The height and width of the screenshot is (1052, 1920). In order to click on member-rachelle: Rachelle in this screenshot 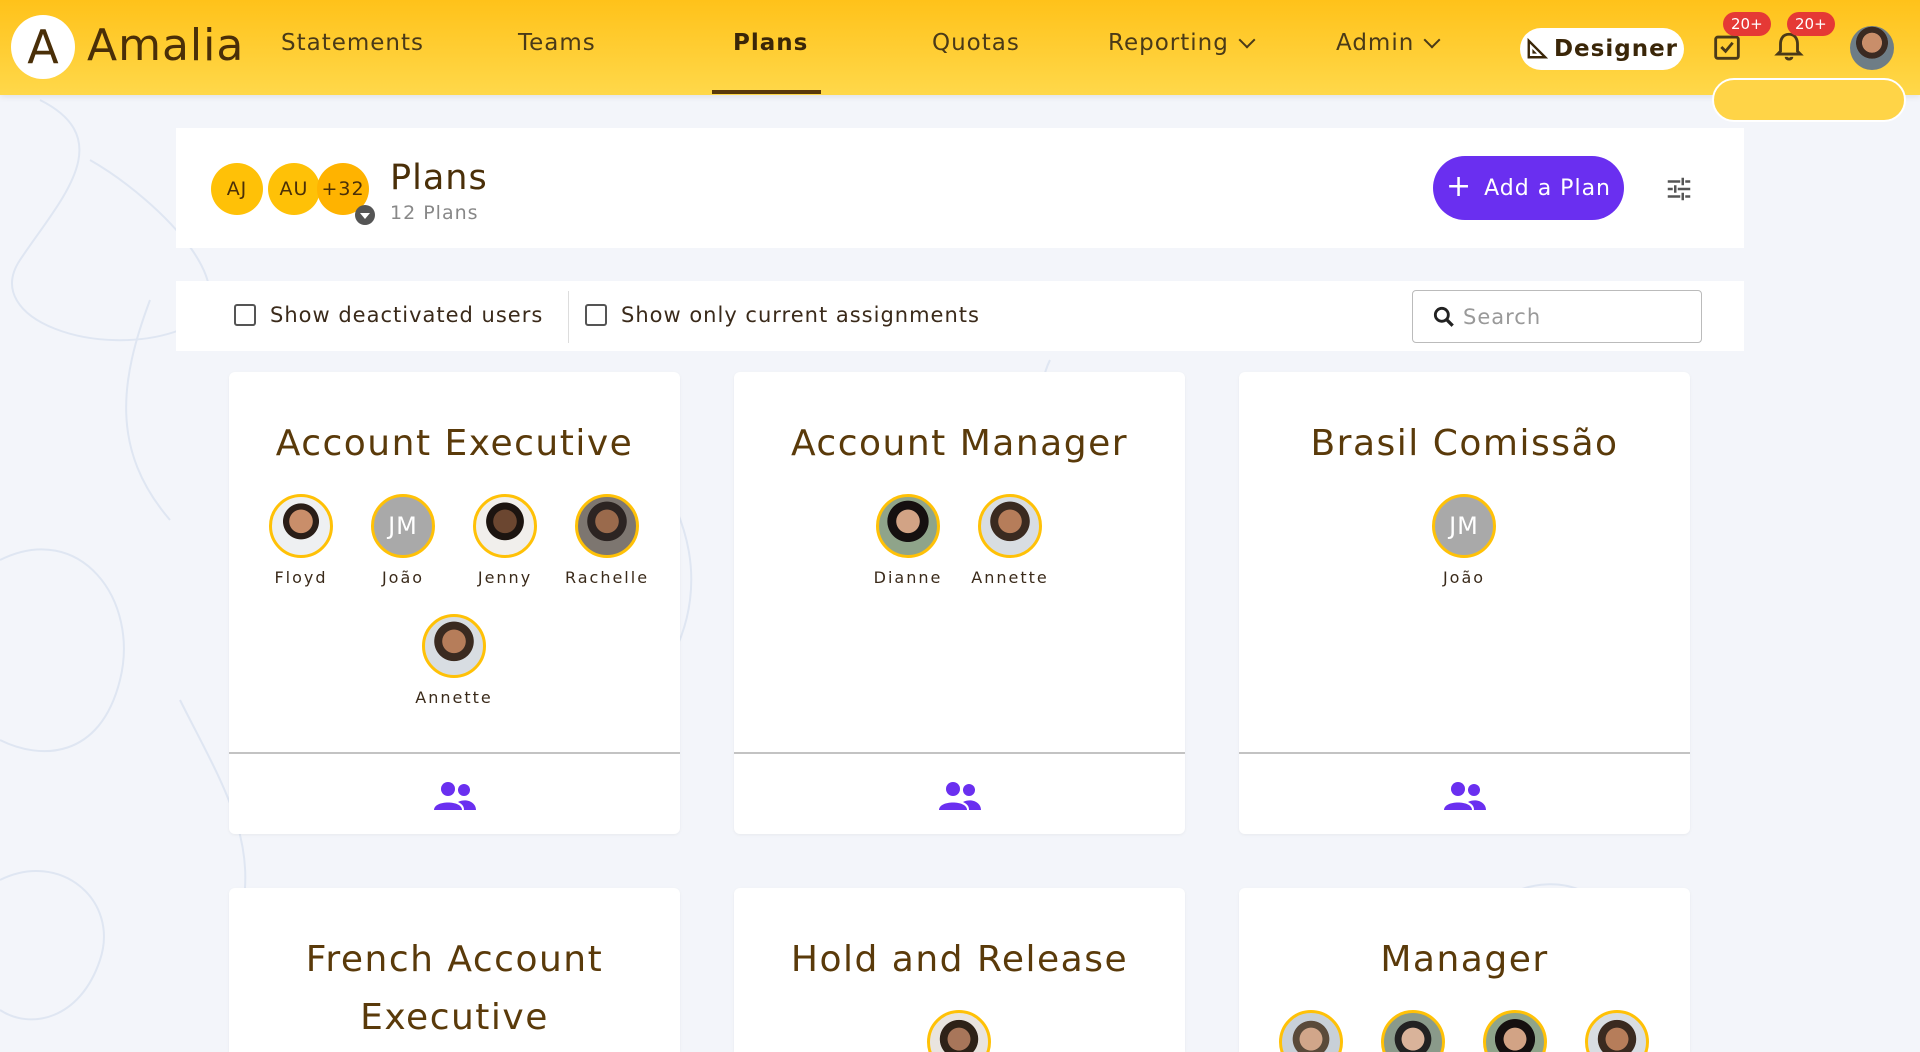, I will do `click(607, 540)`.